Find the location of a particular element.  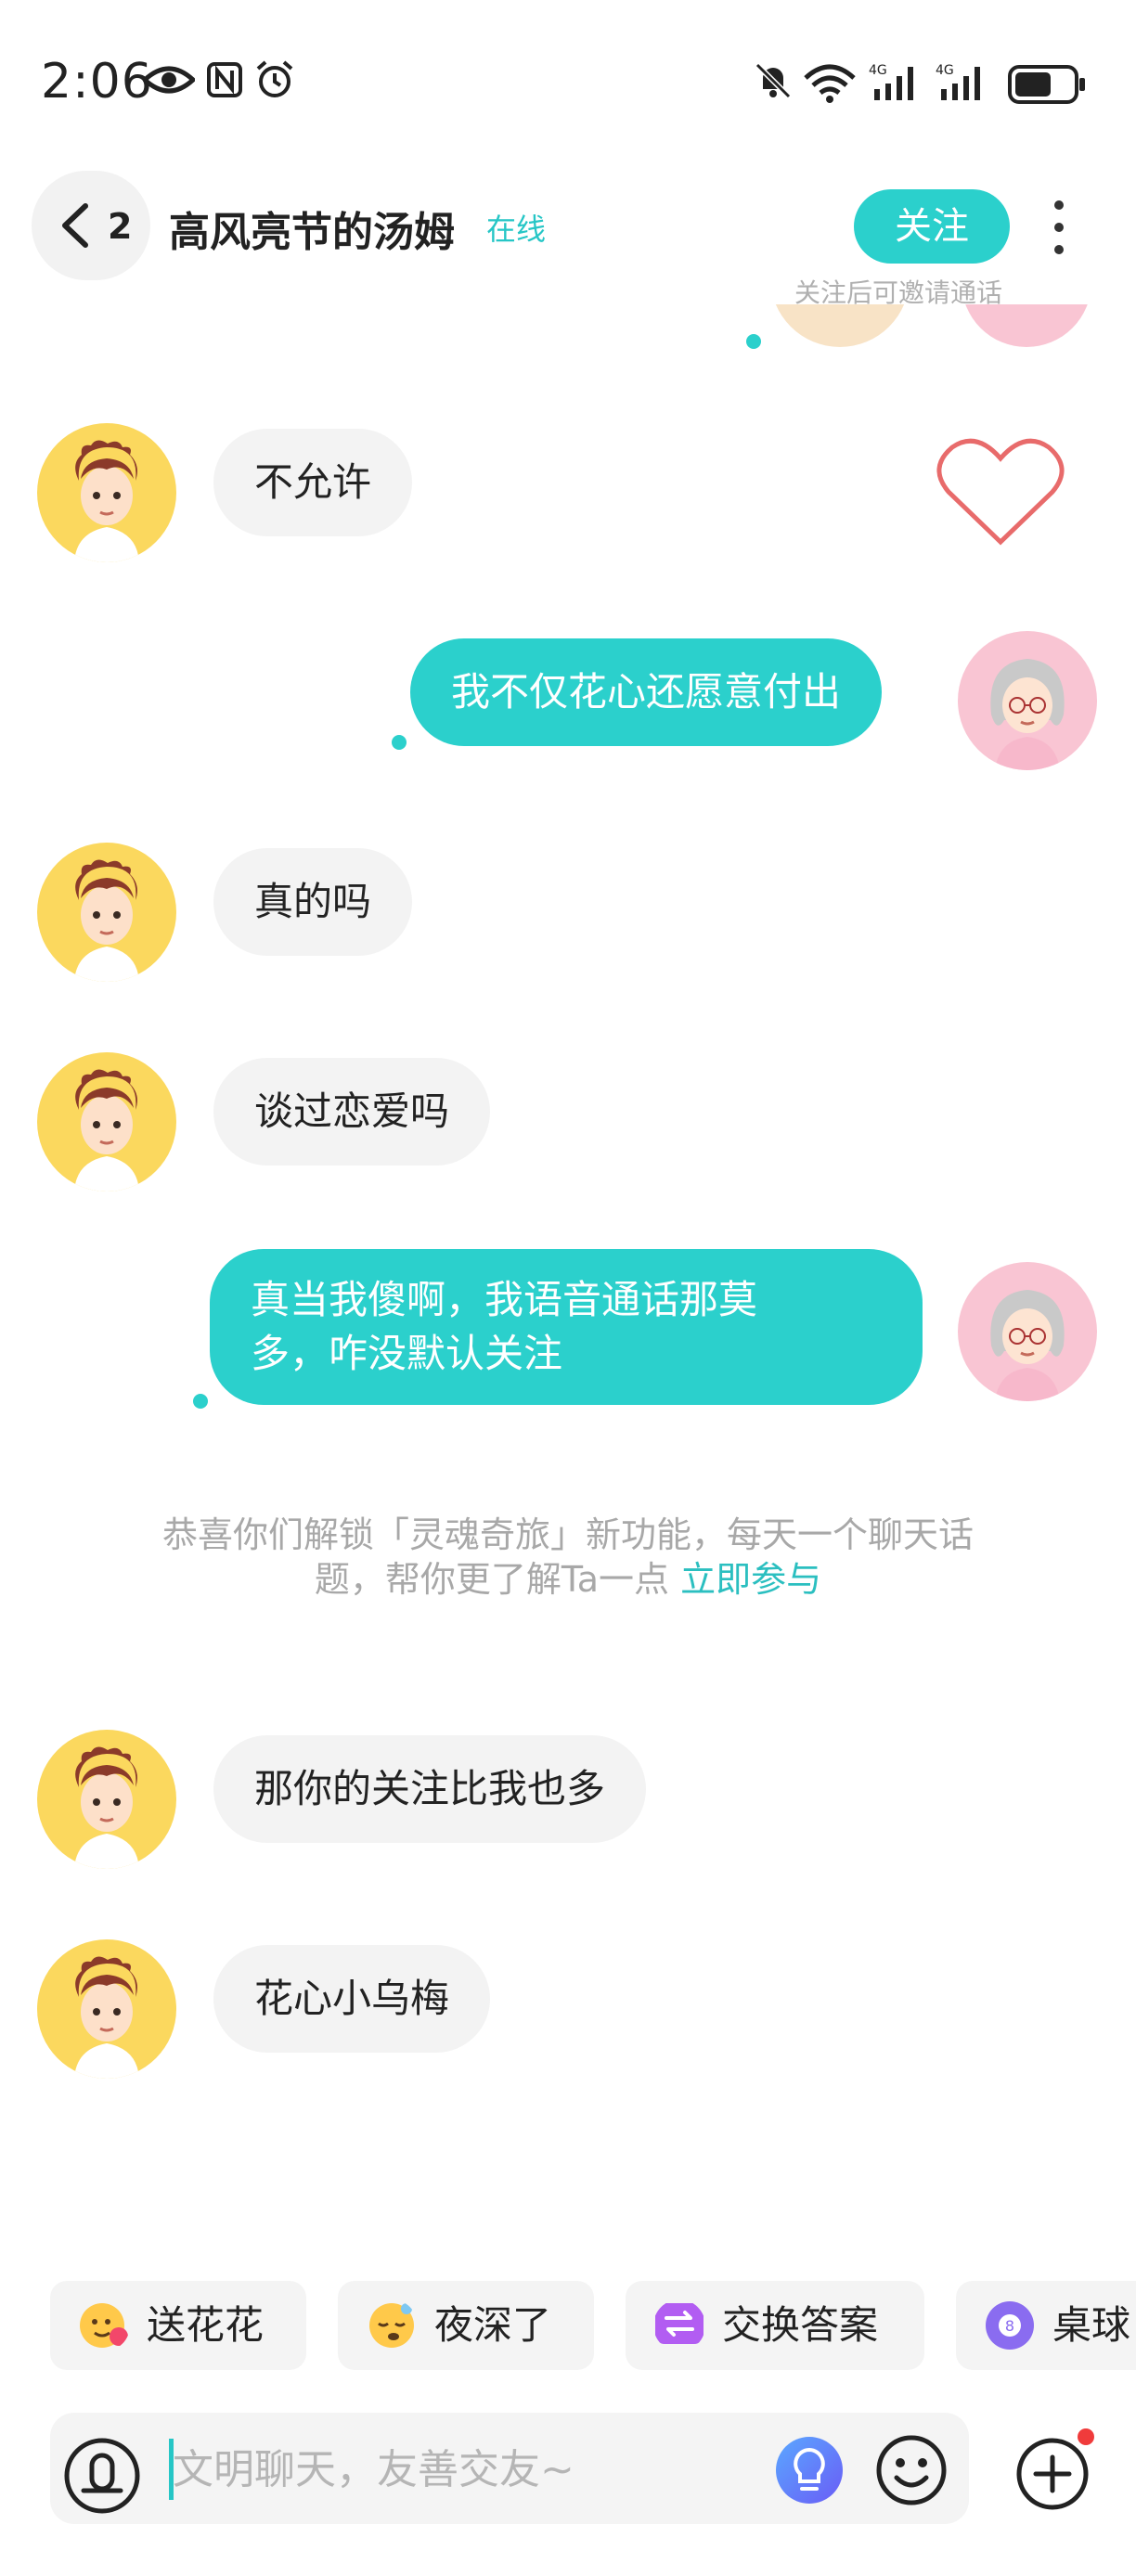

alarm-icon is located at coordinates (274, 78).